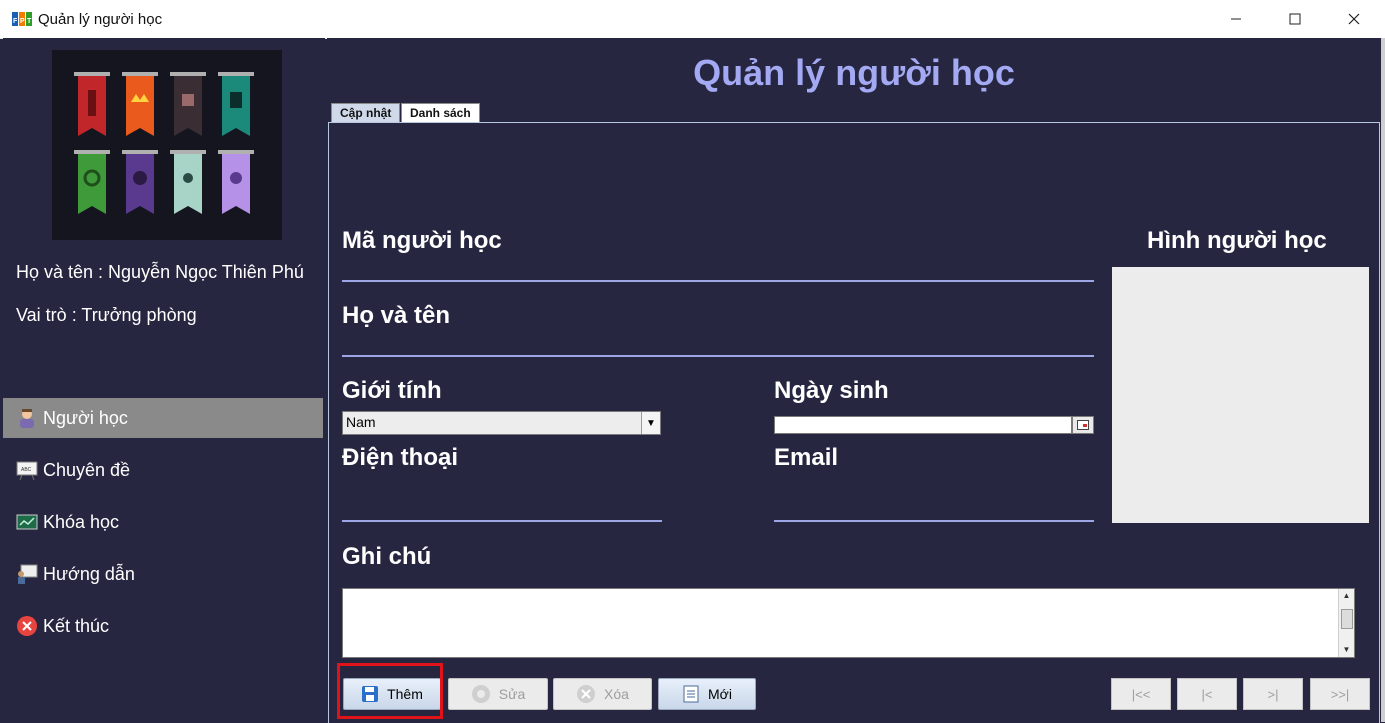 The image size is (1385, 723). I want to click on sidebar-item-label: Khóa học, so click(81, 521).